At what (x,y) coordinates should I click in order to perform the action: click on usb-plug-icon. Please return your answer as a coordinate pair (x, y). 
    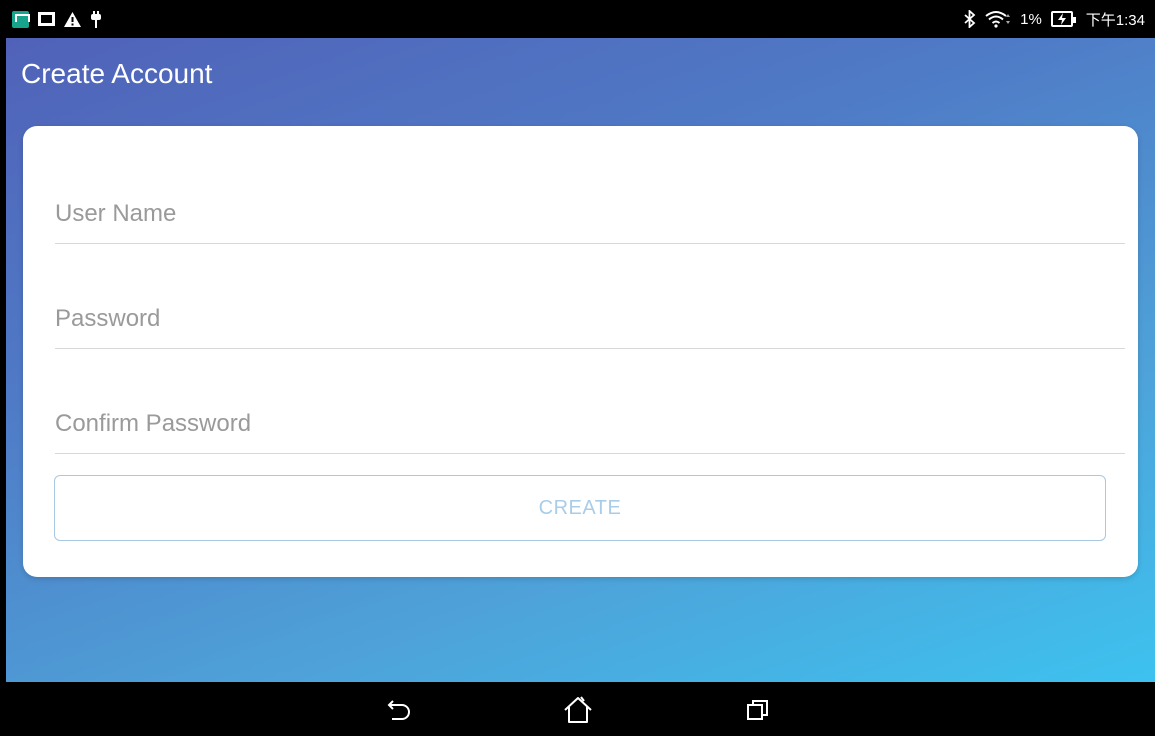
    Looking at the image, I should click on (96, 19).